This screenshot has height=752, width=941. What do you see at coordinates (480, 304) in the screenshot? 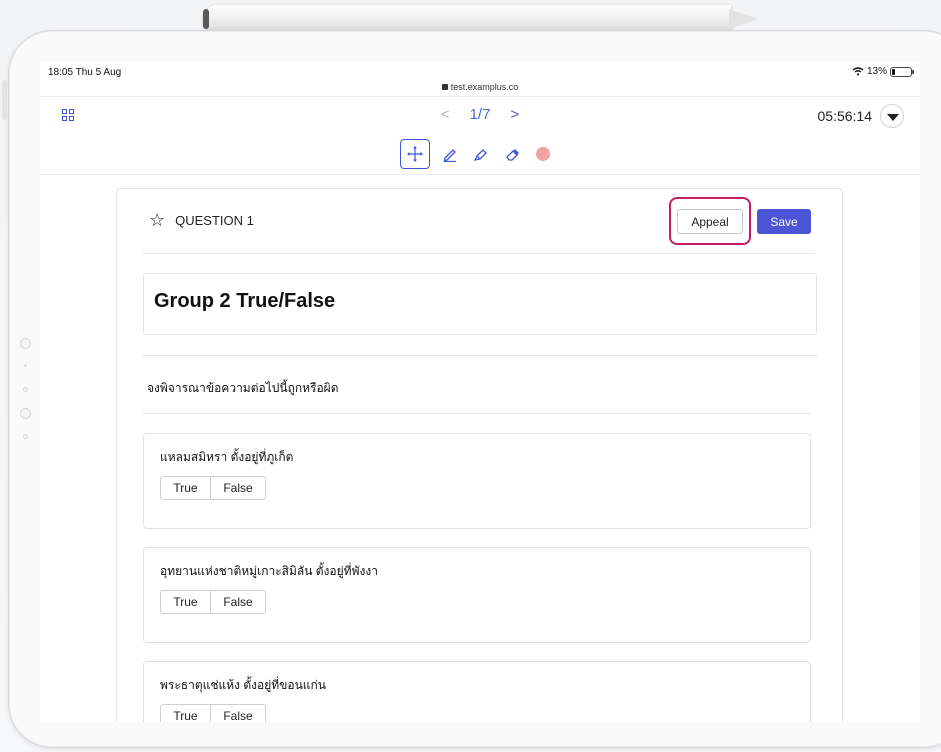
I see `group-title-box: Group 2 True/False` at bounding box center [480, 304].